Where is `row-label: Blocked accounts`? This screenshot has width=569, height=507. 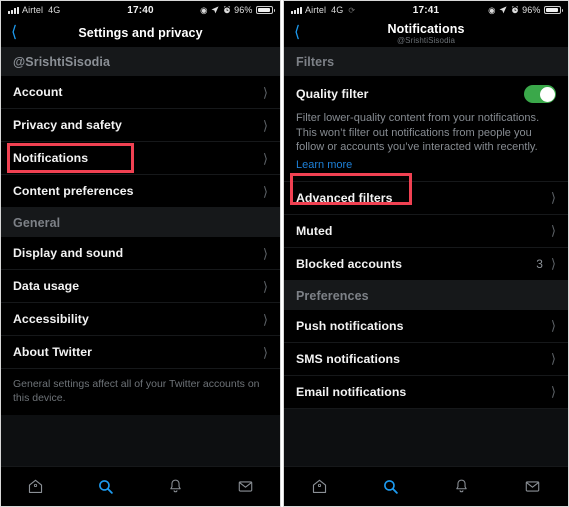
row-label: Blocked accounts is located at coordinates (349, 263).